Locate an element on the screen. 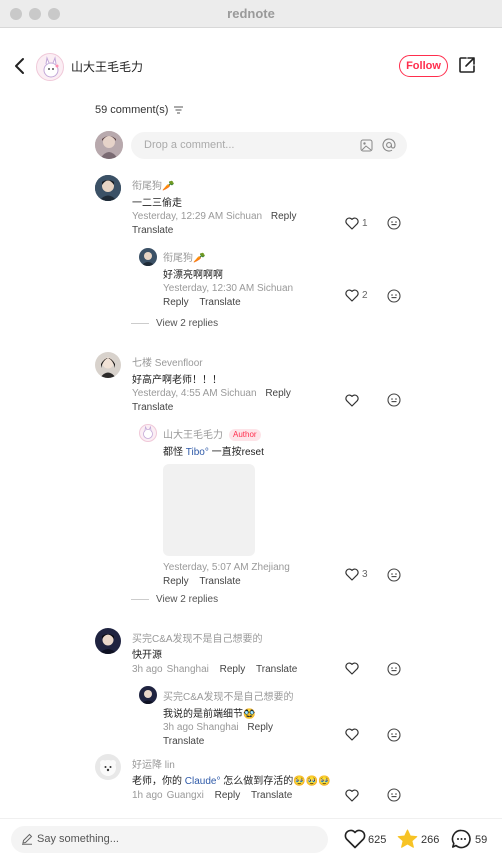  reply-time: Yesterday, 5:07 AM is located at coordinates (206, 567).